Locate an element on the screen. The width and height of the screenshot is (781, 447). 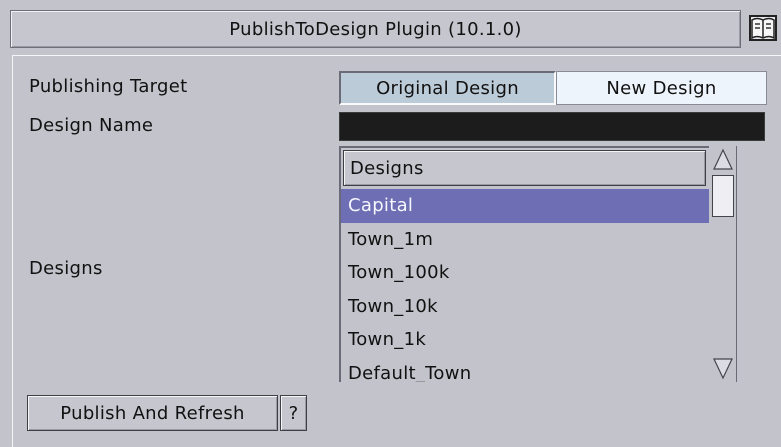
help-button: ? is located at coordinates (293, 413).